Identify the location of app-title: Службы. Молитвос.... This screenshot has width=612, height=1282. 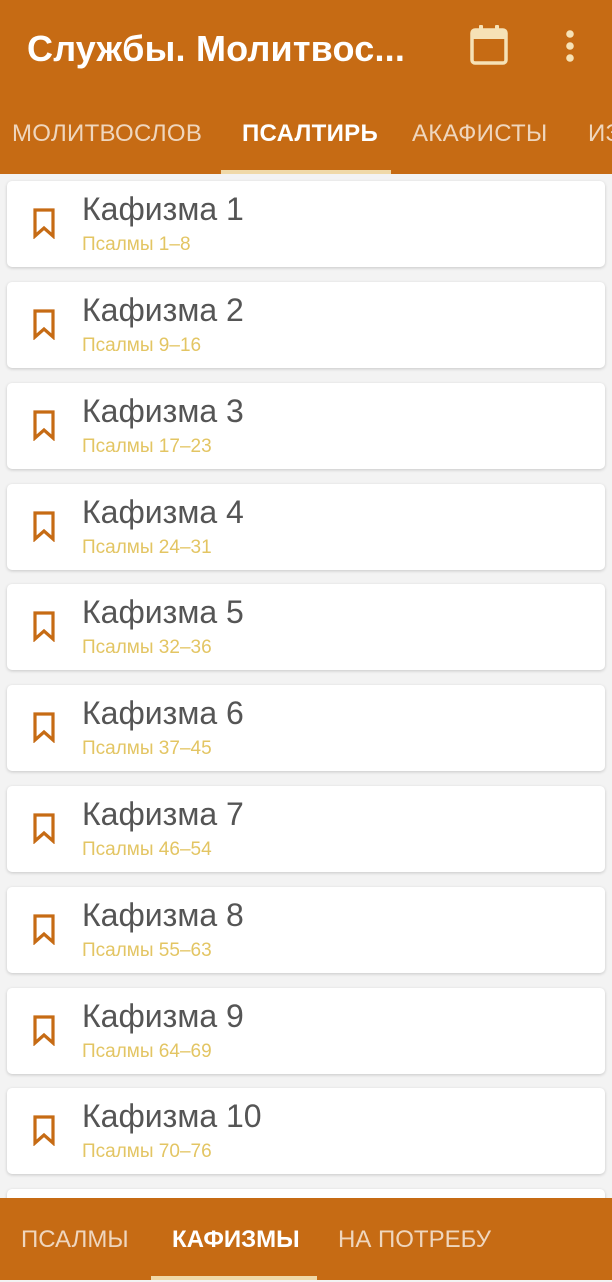
(216, 48).